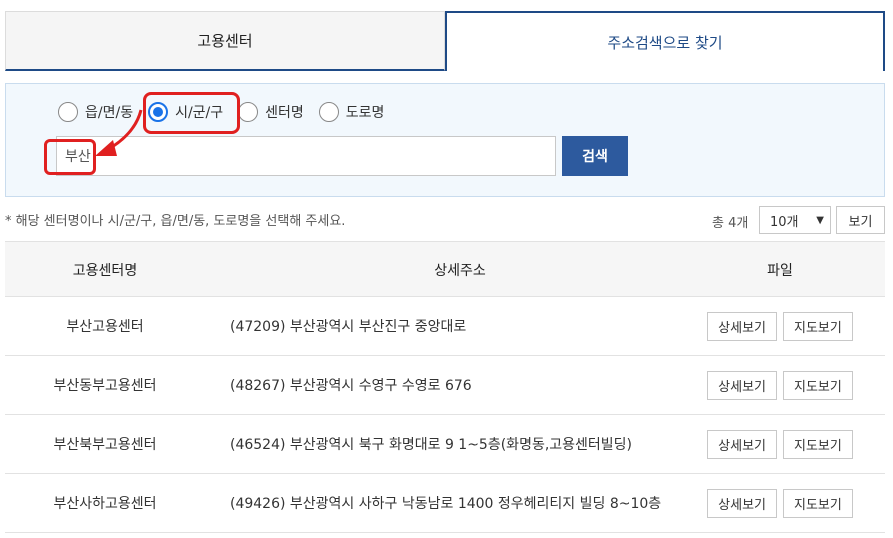 Image resolution: width=893 pixels, height=538 pixels. I want to click on radio-si-gun-gu: 시/군/구, so click(185, 112).